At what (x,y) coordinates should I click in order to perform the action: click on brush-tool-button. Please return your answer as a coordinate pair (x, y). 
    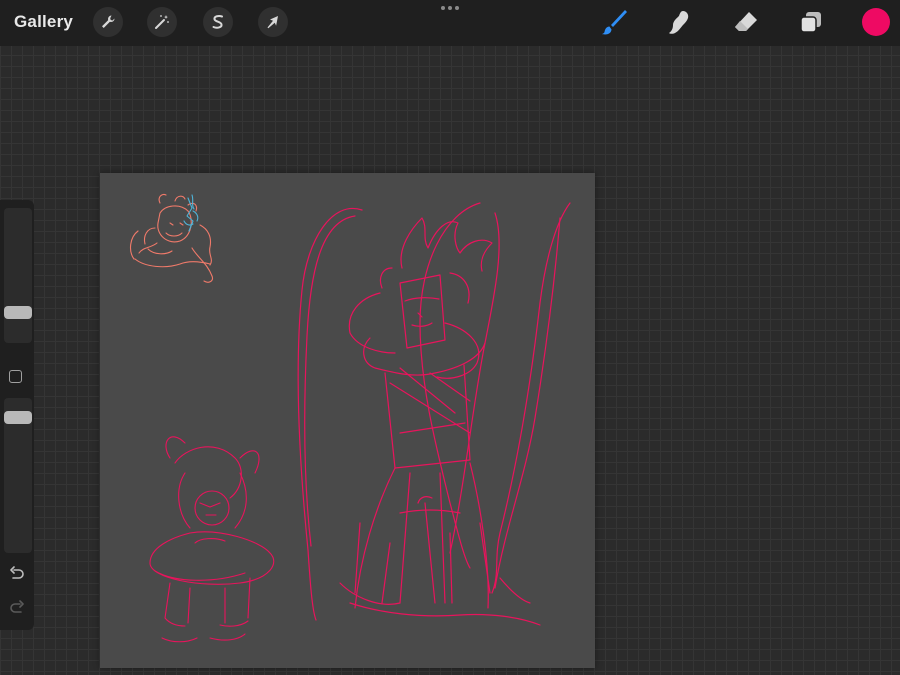
    Looking at the image, I should click on (614, 22).